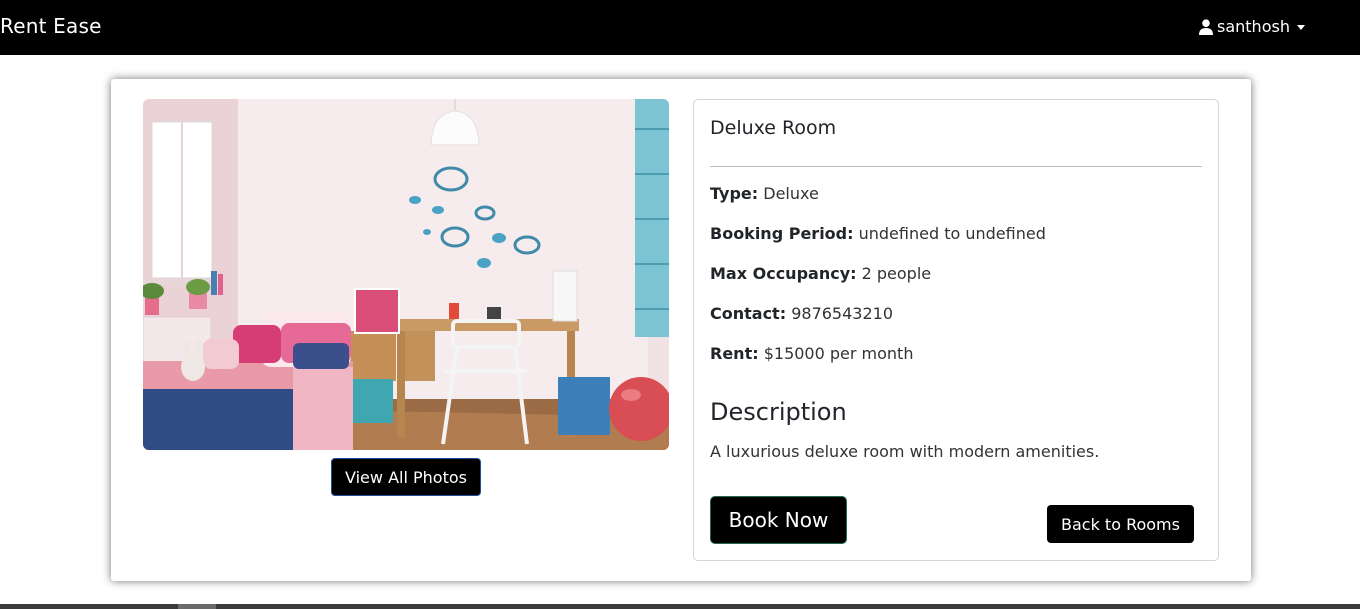 The height and width of the screenshot is (609, 1360). I want to click on scrollbar-thumb, so click(197, 606).